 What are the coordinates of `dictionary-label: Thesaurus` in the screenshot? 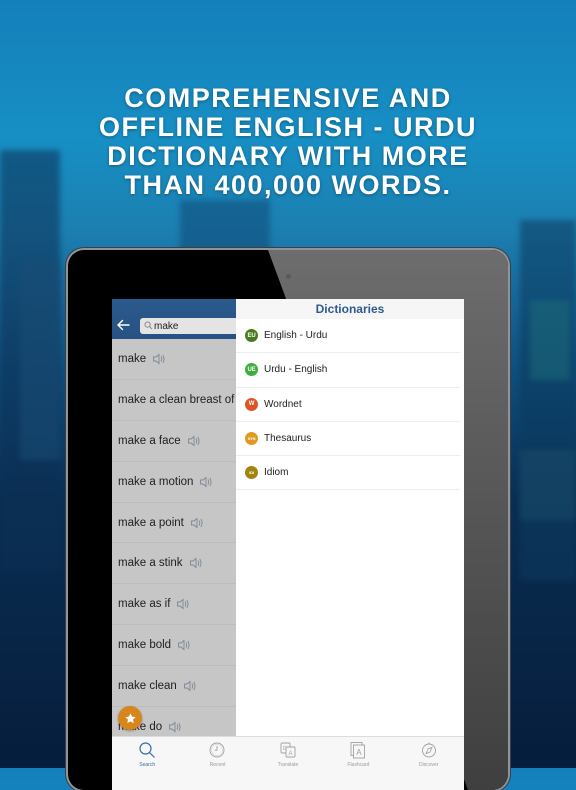 It's located at (288, 439).